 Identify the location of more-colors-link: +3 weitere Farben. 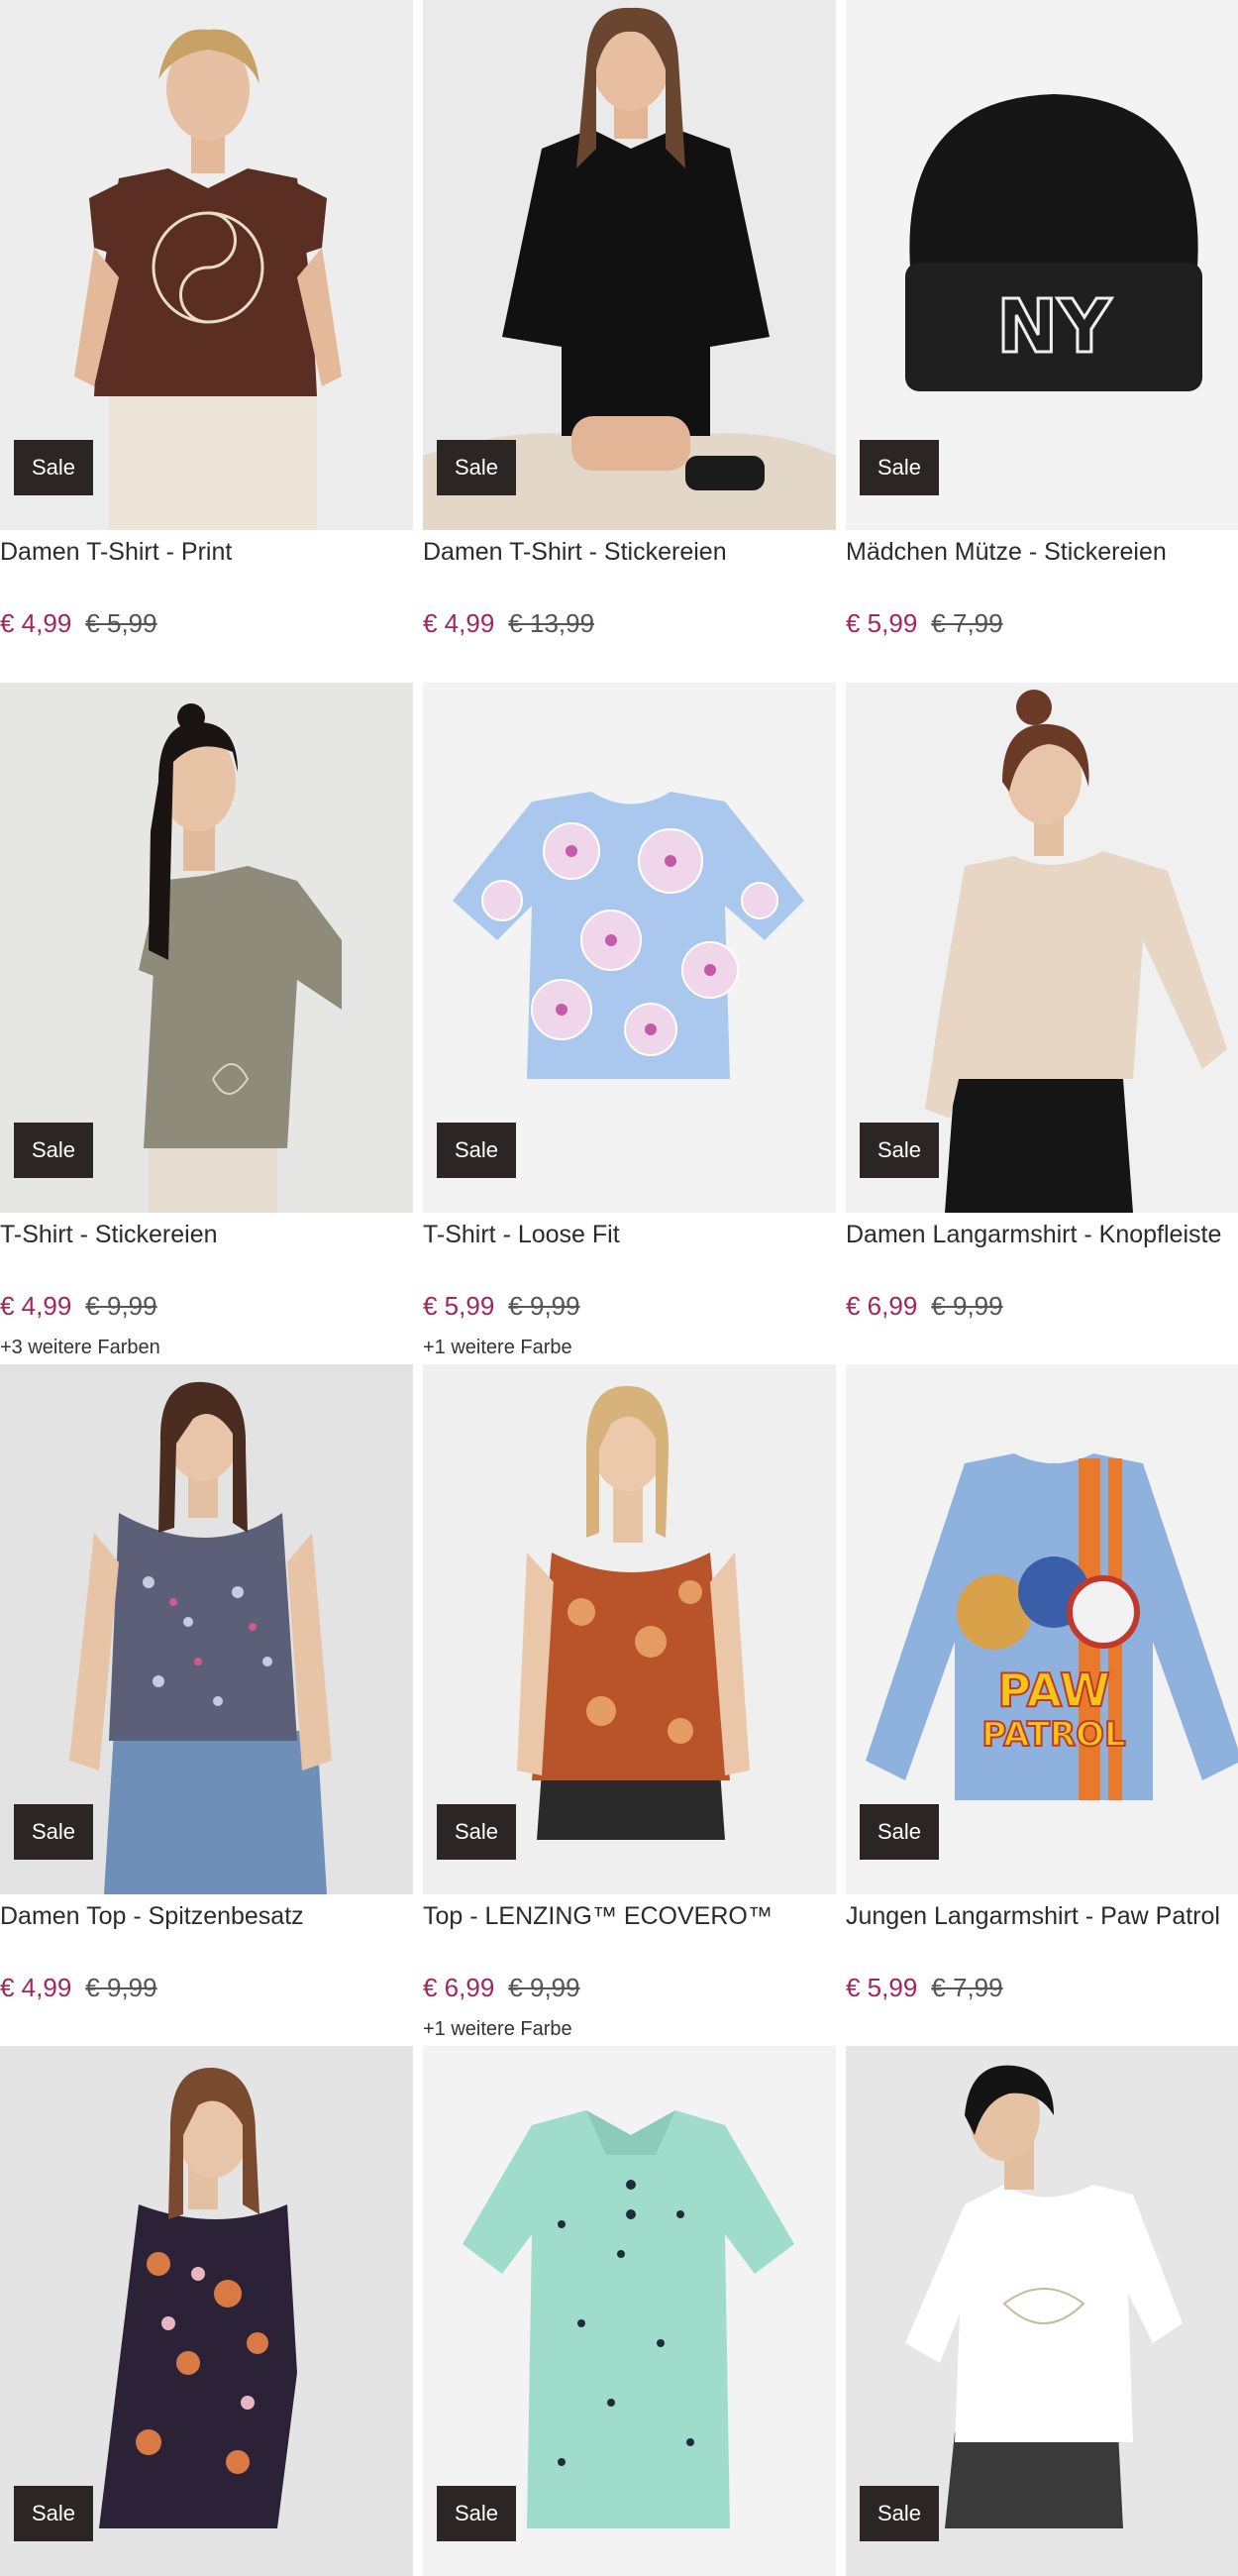
(80, 1348).